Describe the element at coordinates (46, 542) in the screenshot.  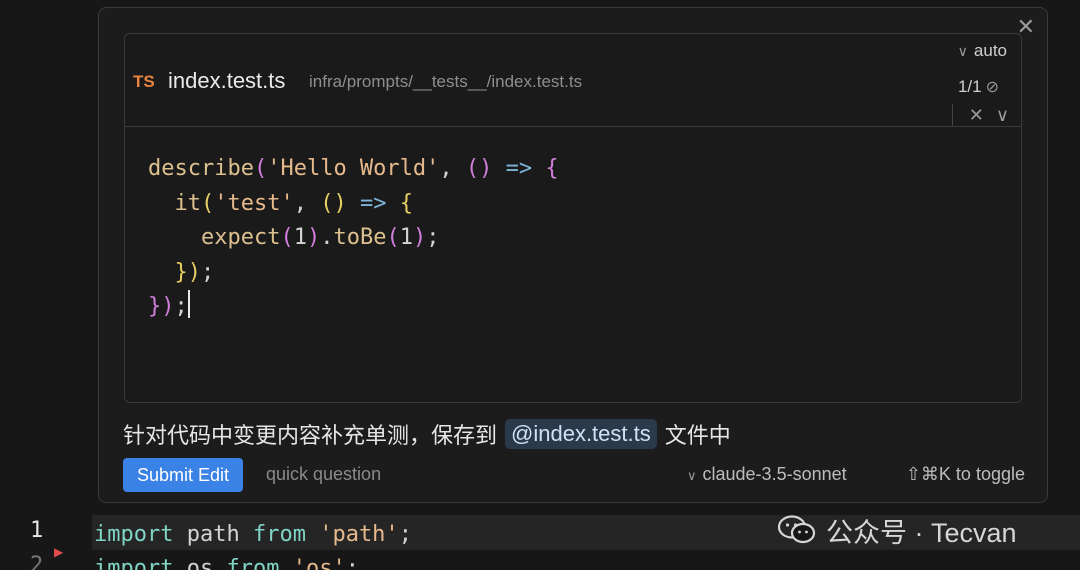
I see `line-gutter: 1 ▶ 2` at that location.